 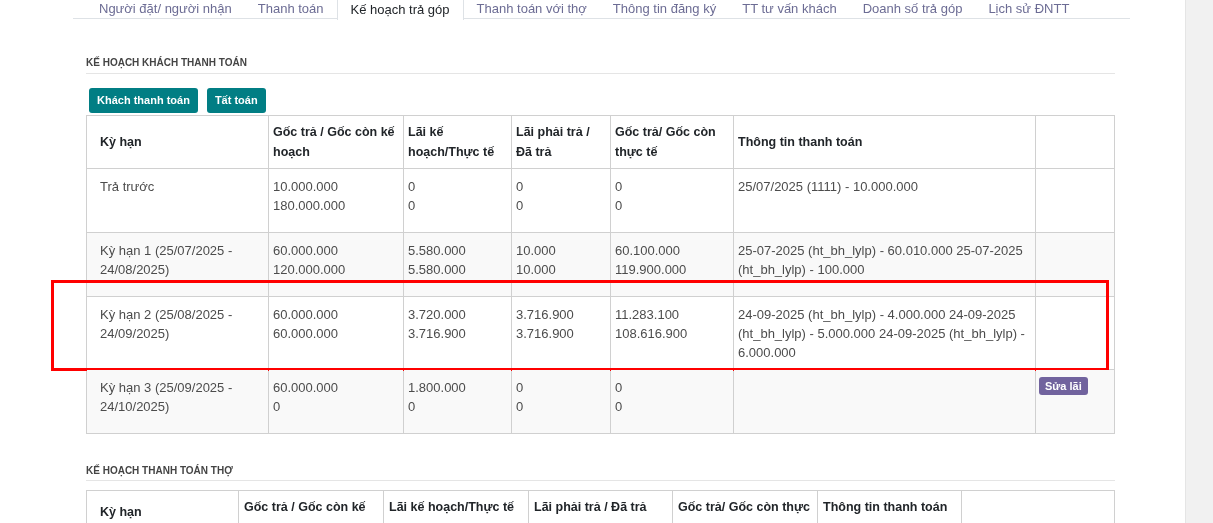 What do you see at coordinates (536, 260) in the screenshot?
I see `table-cell-text: 10.000 10.000` at bounding box center [536, 260].